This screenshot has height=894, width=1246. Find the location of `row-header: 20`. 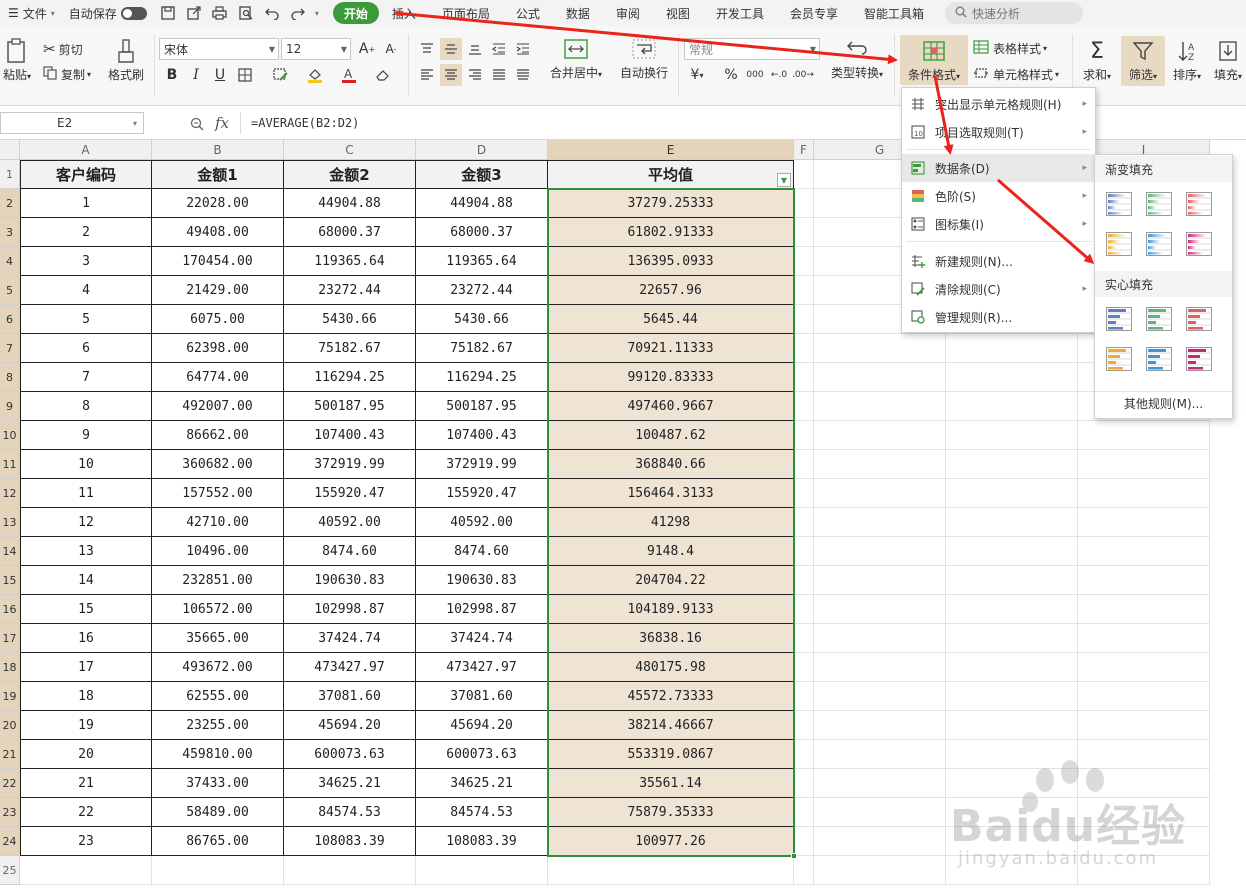

row-header: 20 is located at coordinates (10, 725).